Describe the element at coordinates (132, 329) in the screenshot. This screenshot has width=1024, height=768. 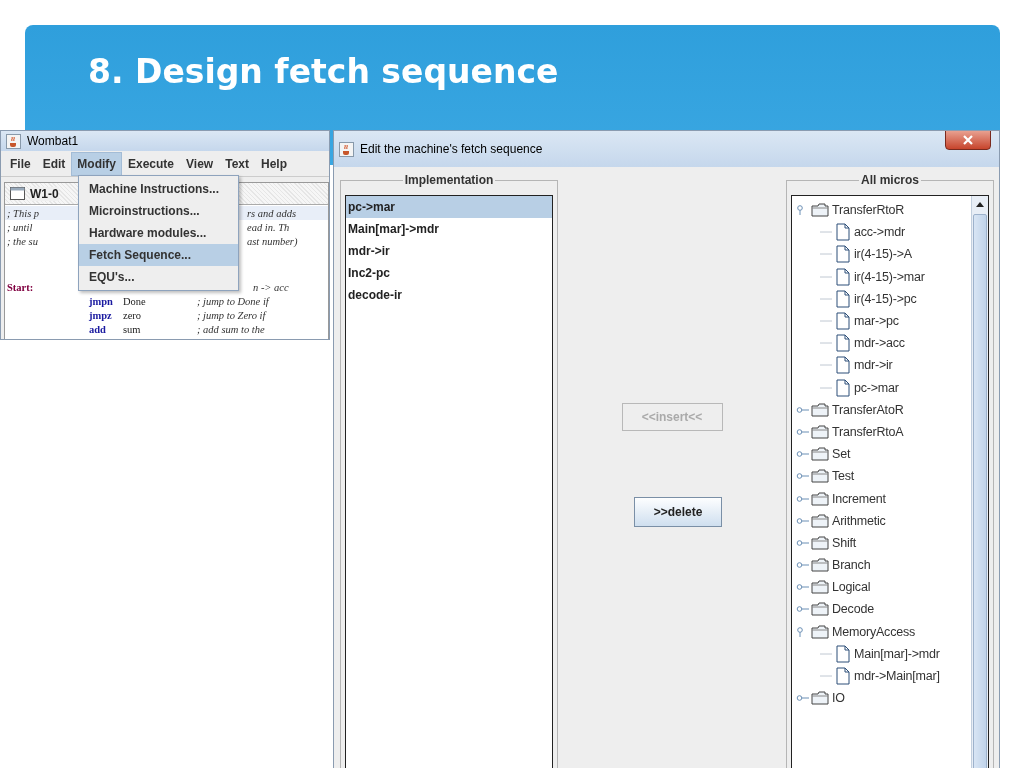
I see `code-operand: sum` at that location.